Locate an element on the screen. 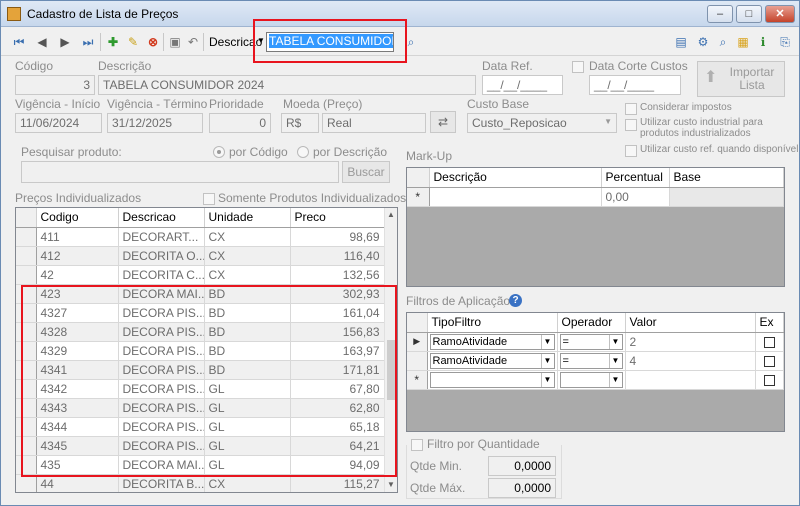  custo-ref-checkbox is located at coordinates (631, 151).